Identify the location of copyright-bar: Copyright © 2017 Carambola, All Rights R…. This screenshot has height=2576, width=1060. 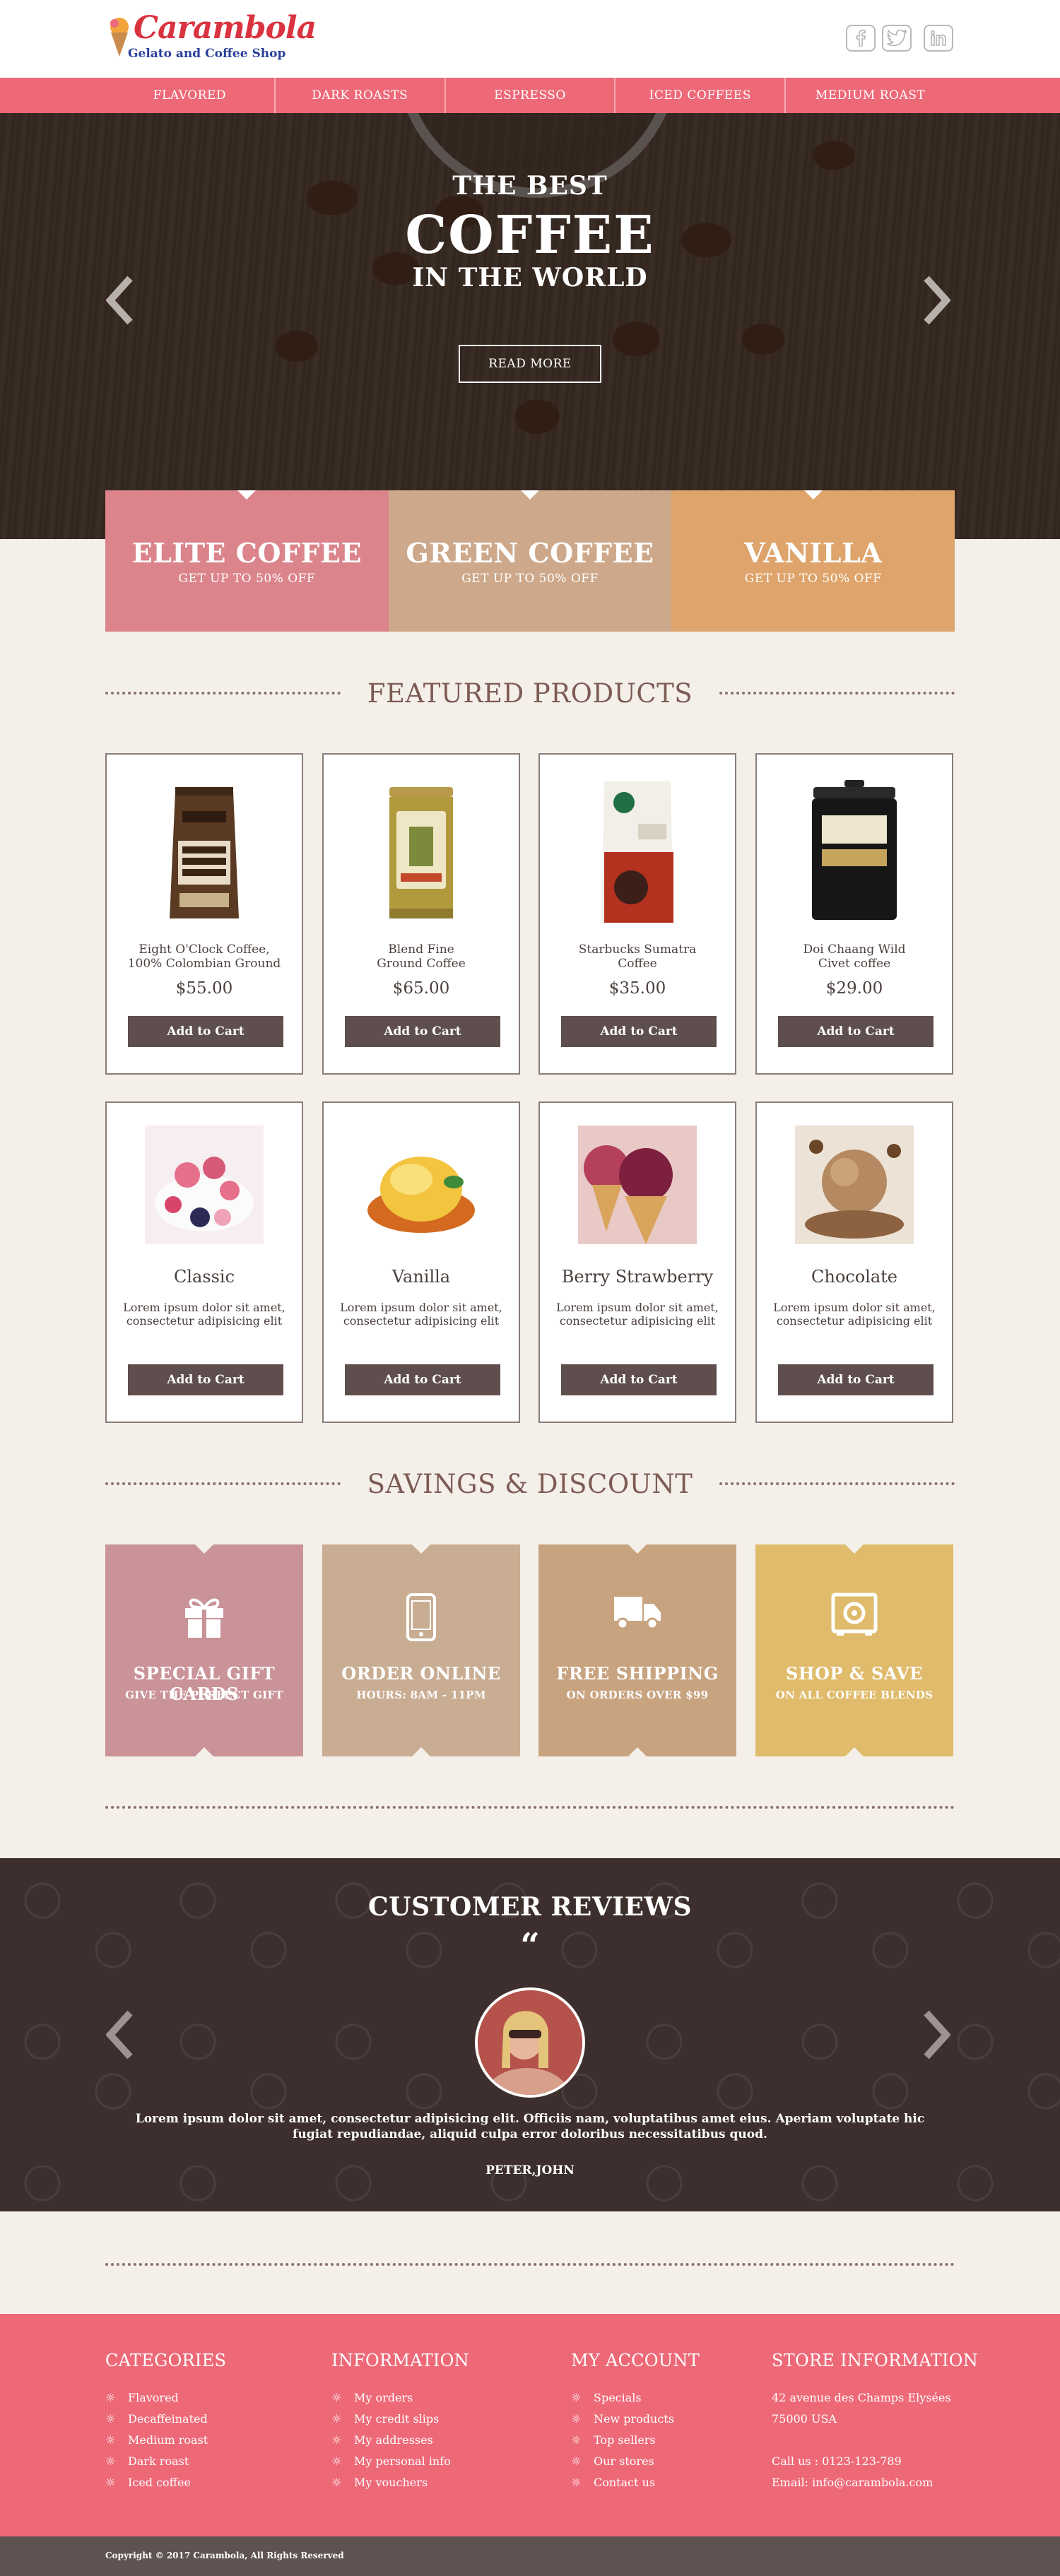
(530, 2556).